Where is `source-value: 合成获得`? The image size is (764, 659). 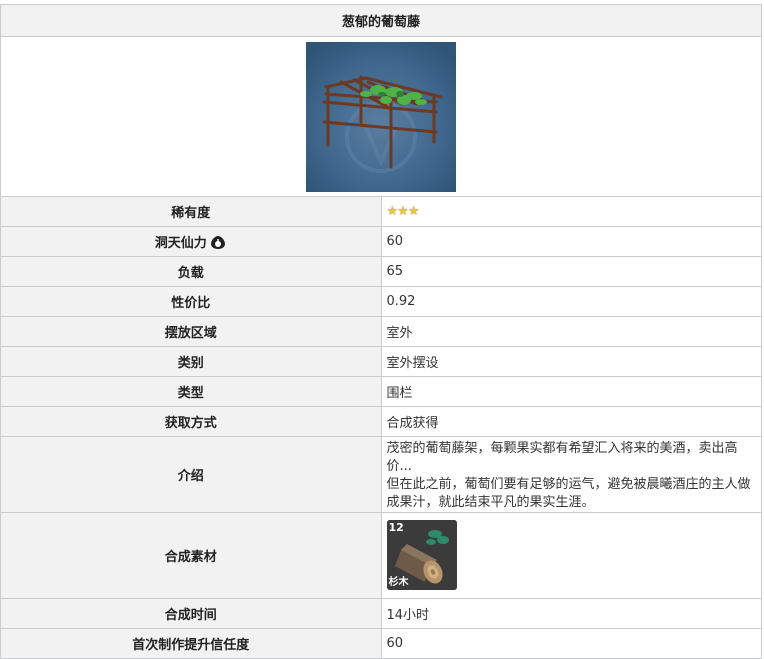
source-value: 合成获得 is located at coordinates (571, 421).